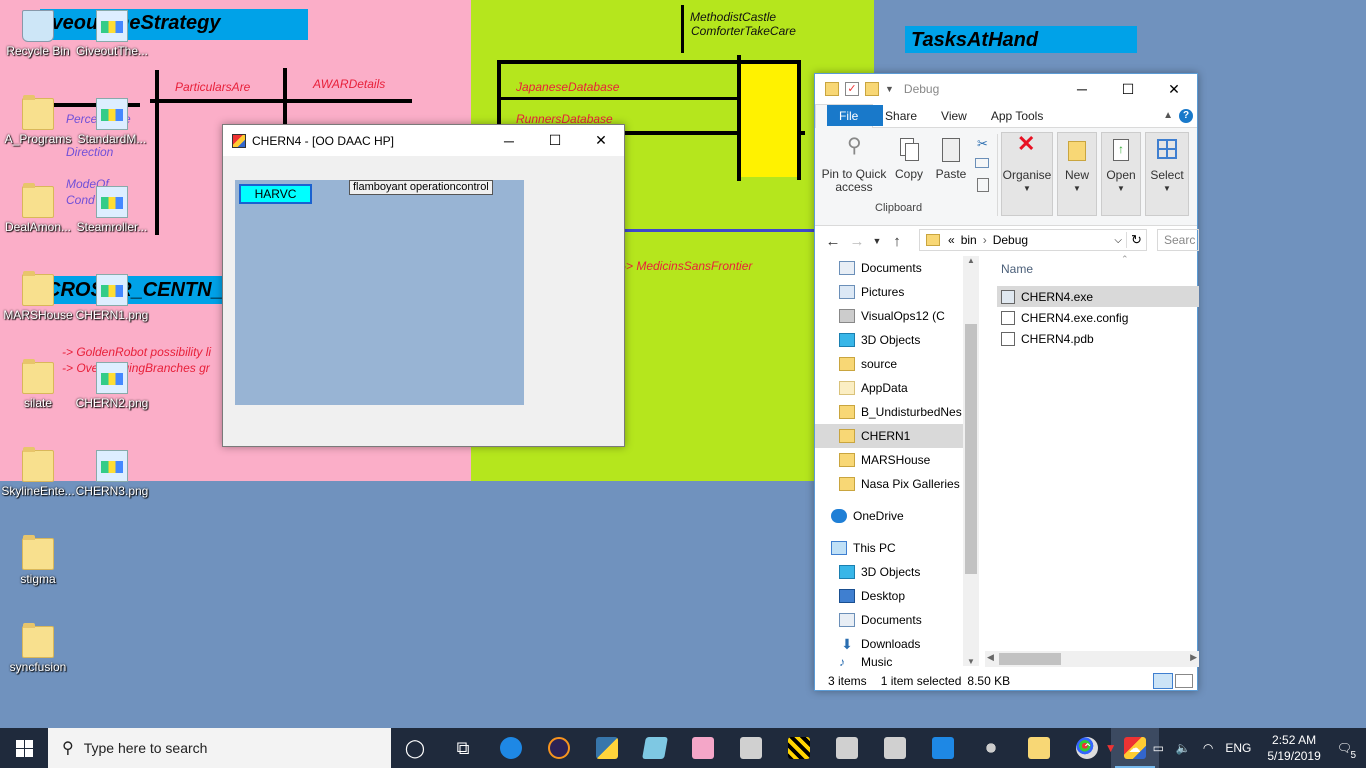 This screenshot has width=1366, height=768. Describe the element at coordinates (1098, 338) in the screenshot. I see `file-item-chern4-pdb: CHERN4.pdb` at that location.